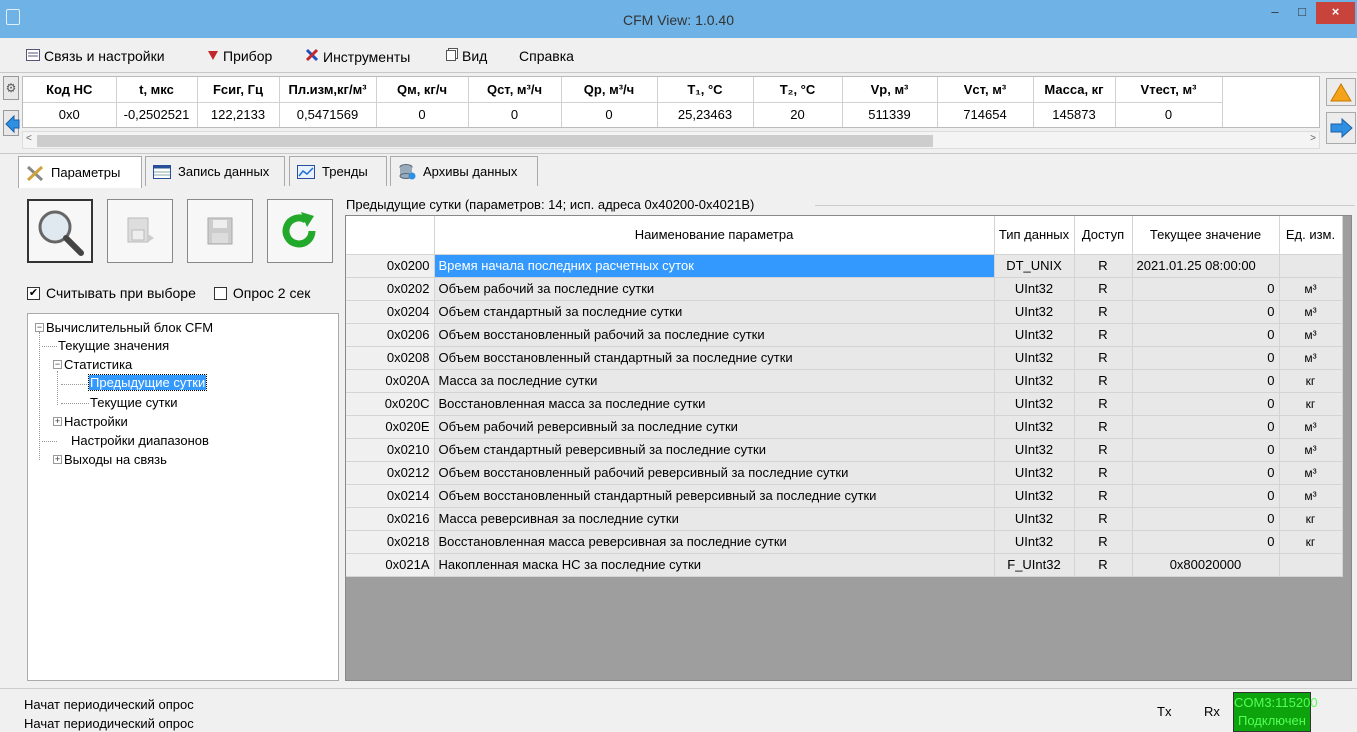 This screenshot has height=732, width=1357. I want to click on tab-trends: Тренды, so click(338, 171).